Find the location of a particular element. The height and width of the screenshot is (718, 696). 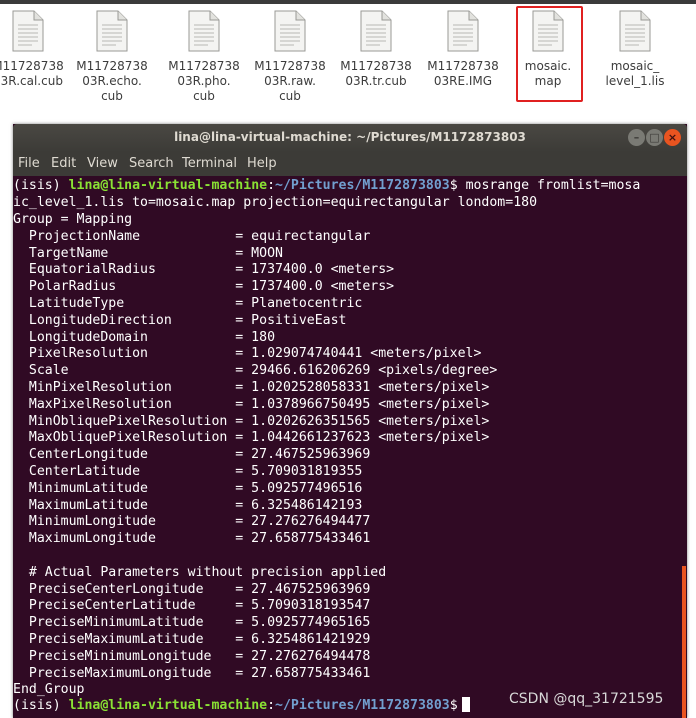

close-button: × is located at coordinates (672, 137).